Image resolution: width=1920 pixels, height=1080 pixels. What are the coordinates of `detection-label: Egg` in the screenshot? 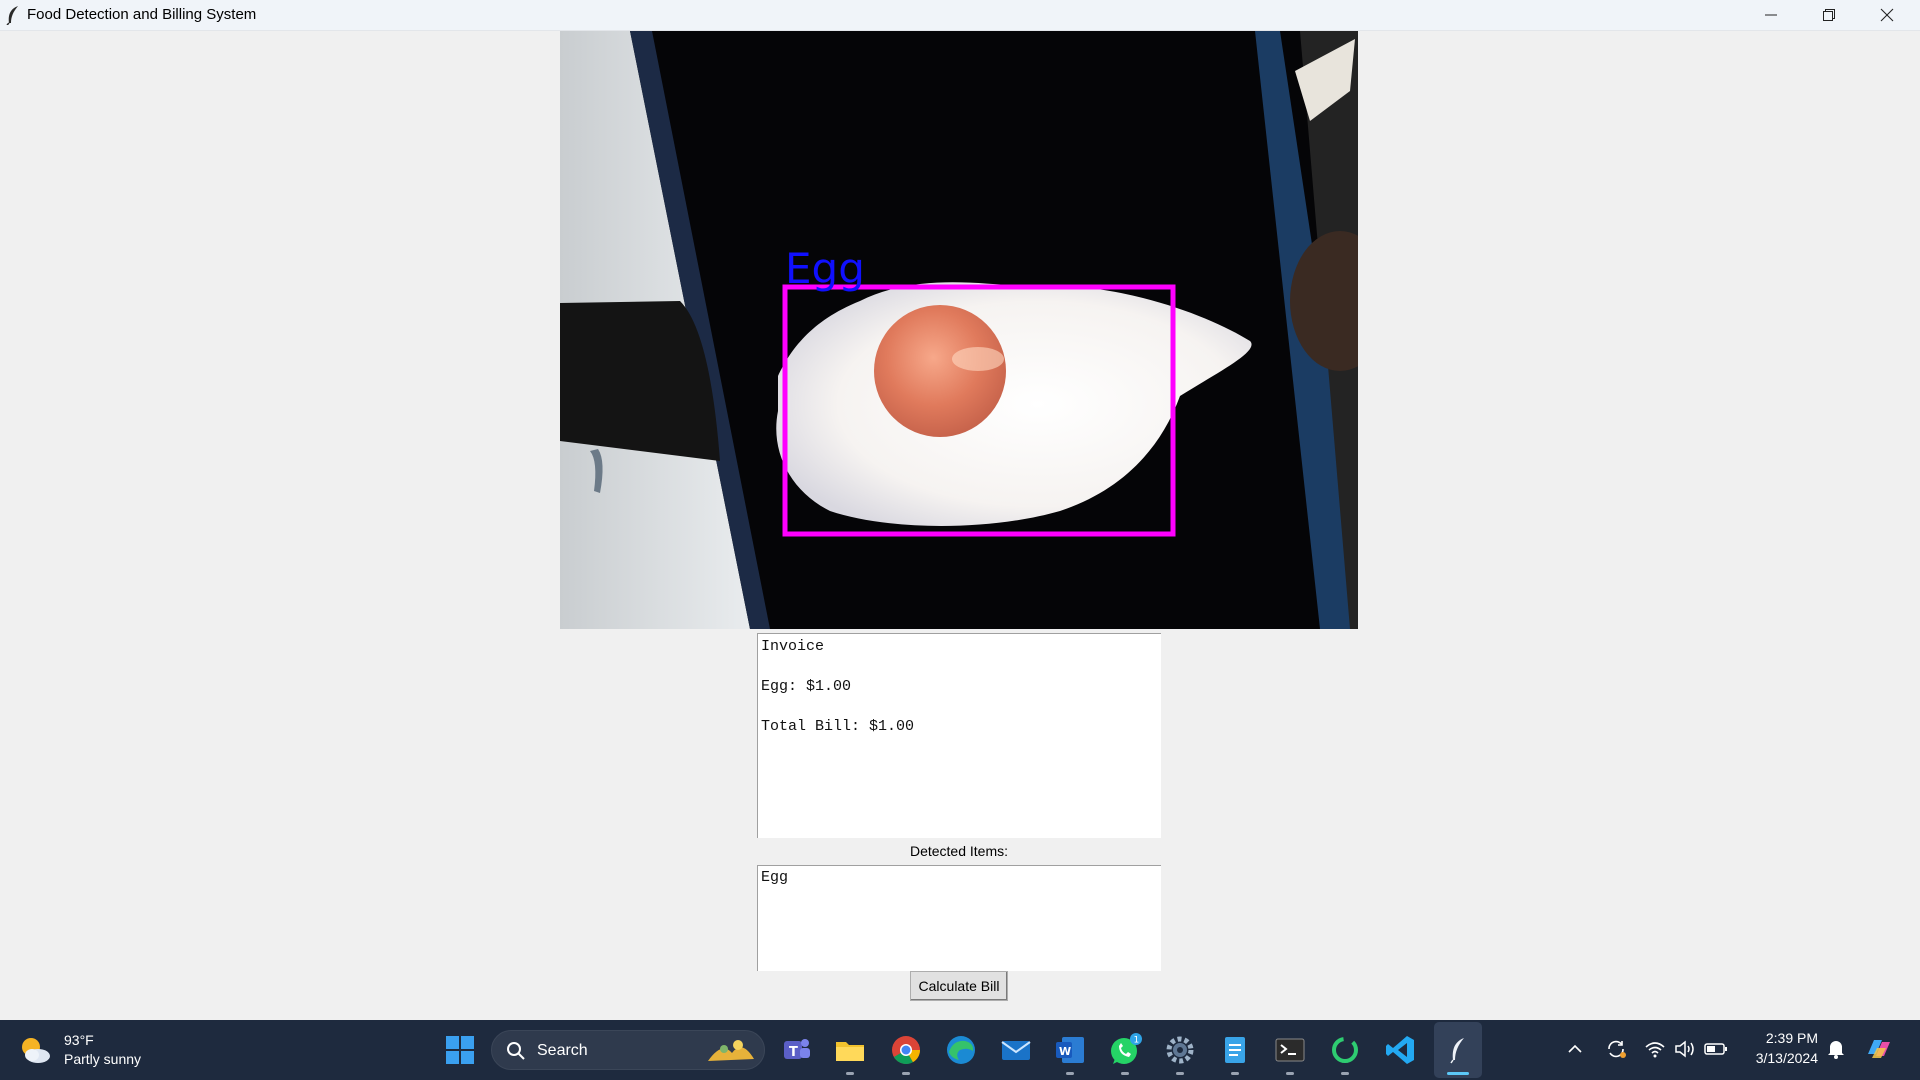 It's located at (825, 268).